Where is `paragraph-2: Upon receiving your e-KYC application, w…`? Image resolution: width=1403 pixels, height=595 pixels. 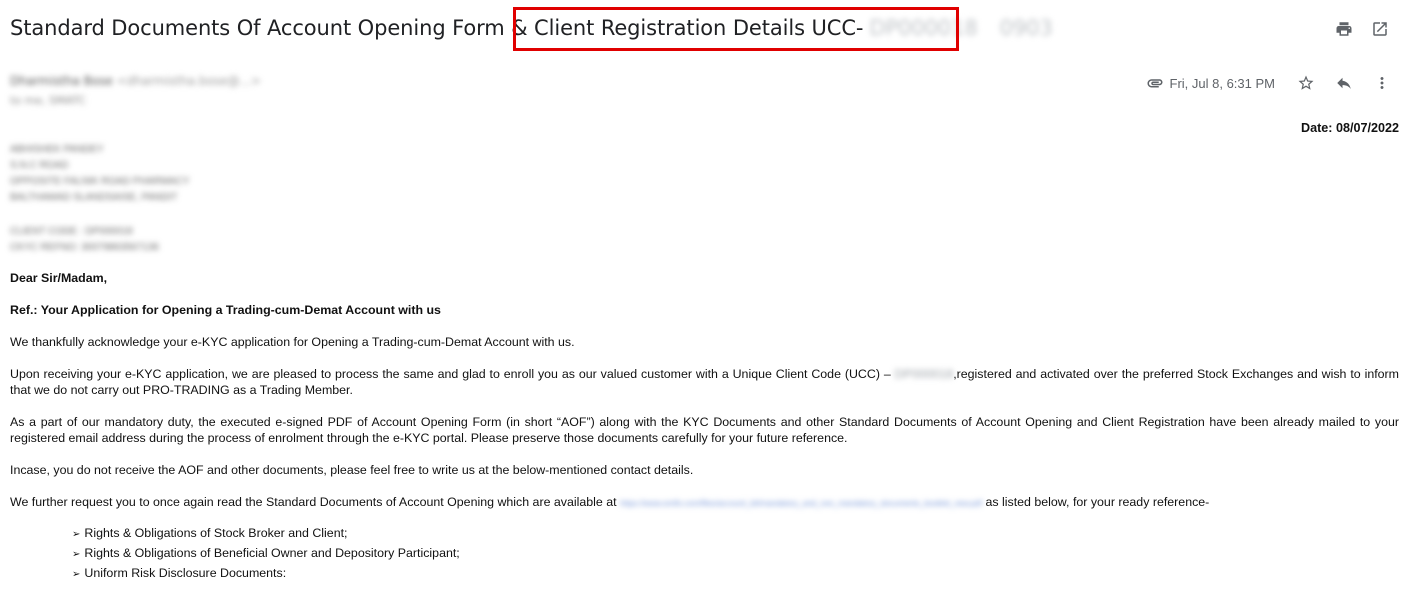 paragraph-2: Upon receiving your e-KYC application, w… is located at coordinates (704, 382).